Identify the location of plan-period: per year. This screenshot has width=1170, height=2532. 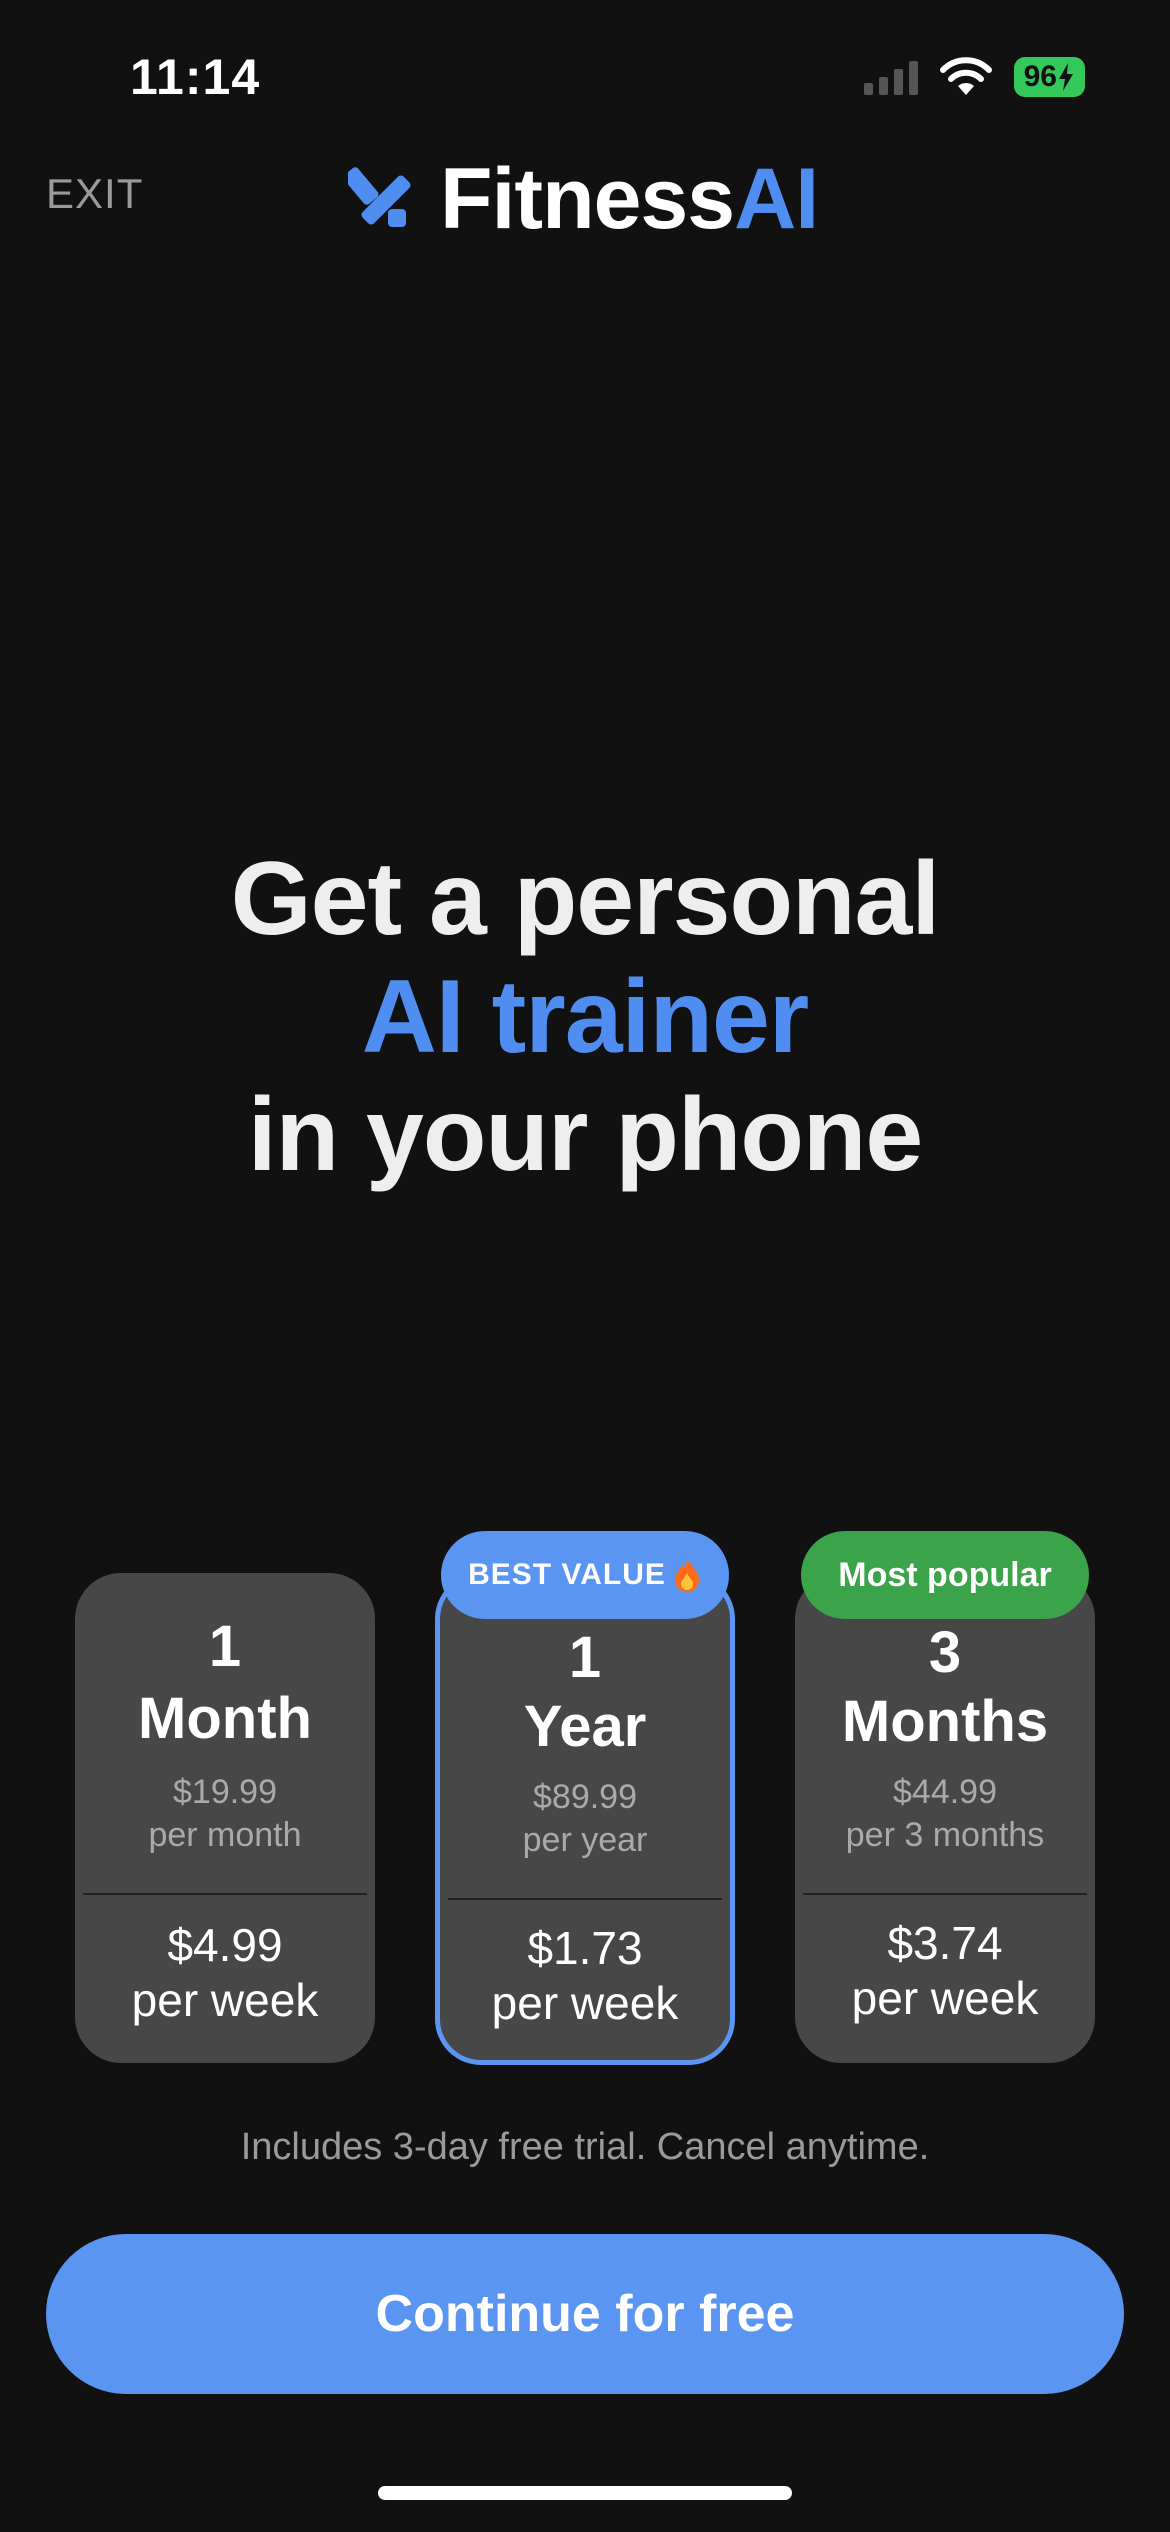
(585, 1840).